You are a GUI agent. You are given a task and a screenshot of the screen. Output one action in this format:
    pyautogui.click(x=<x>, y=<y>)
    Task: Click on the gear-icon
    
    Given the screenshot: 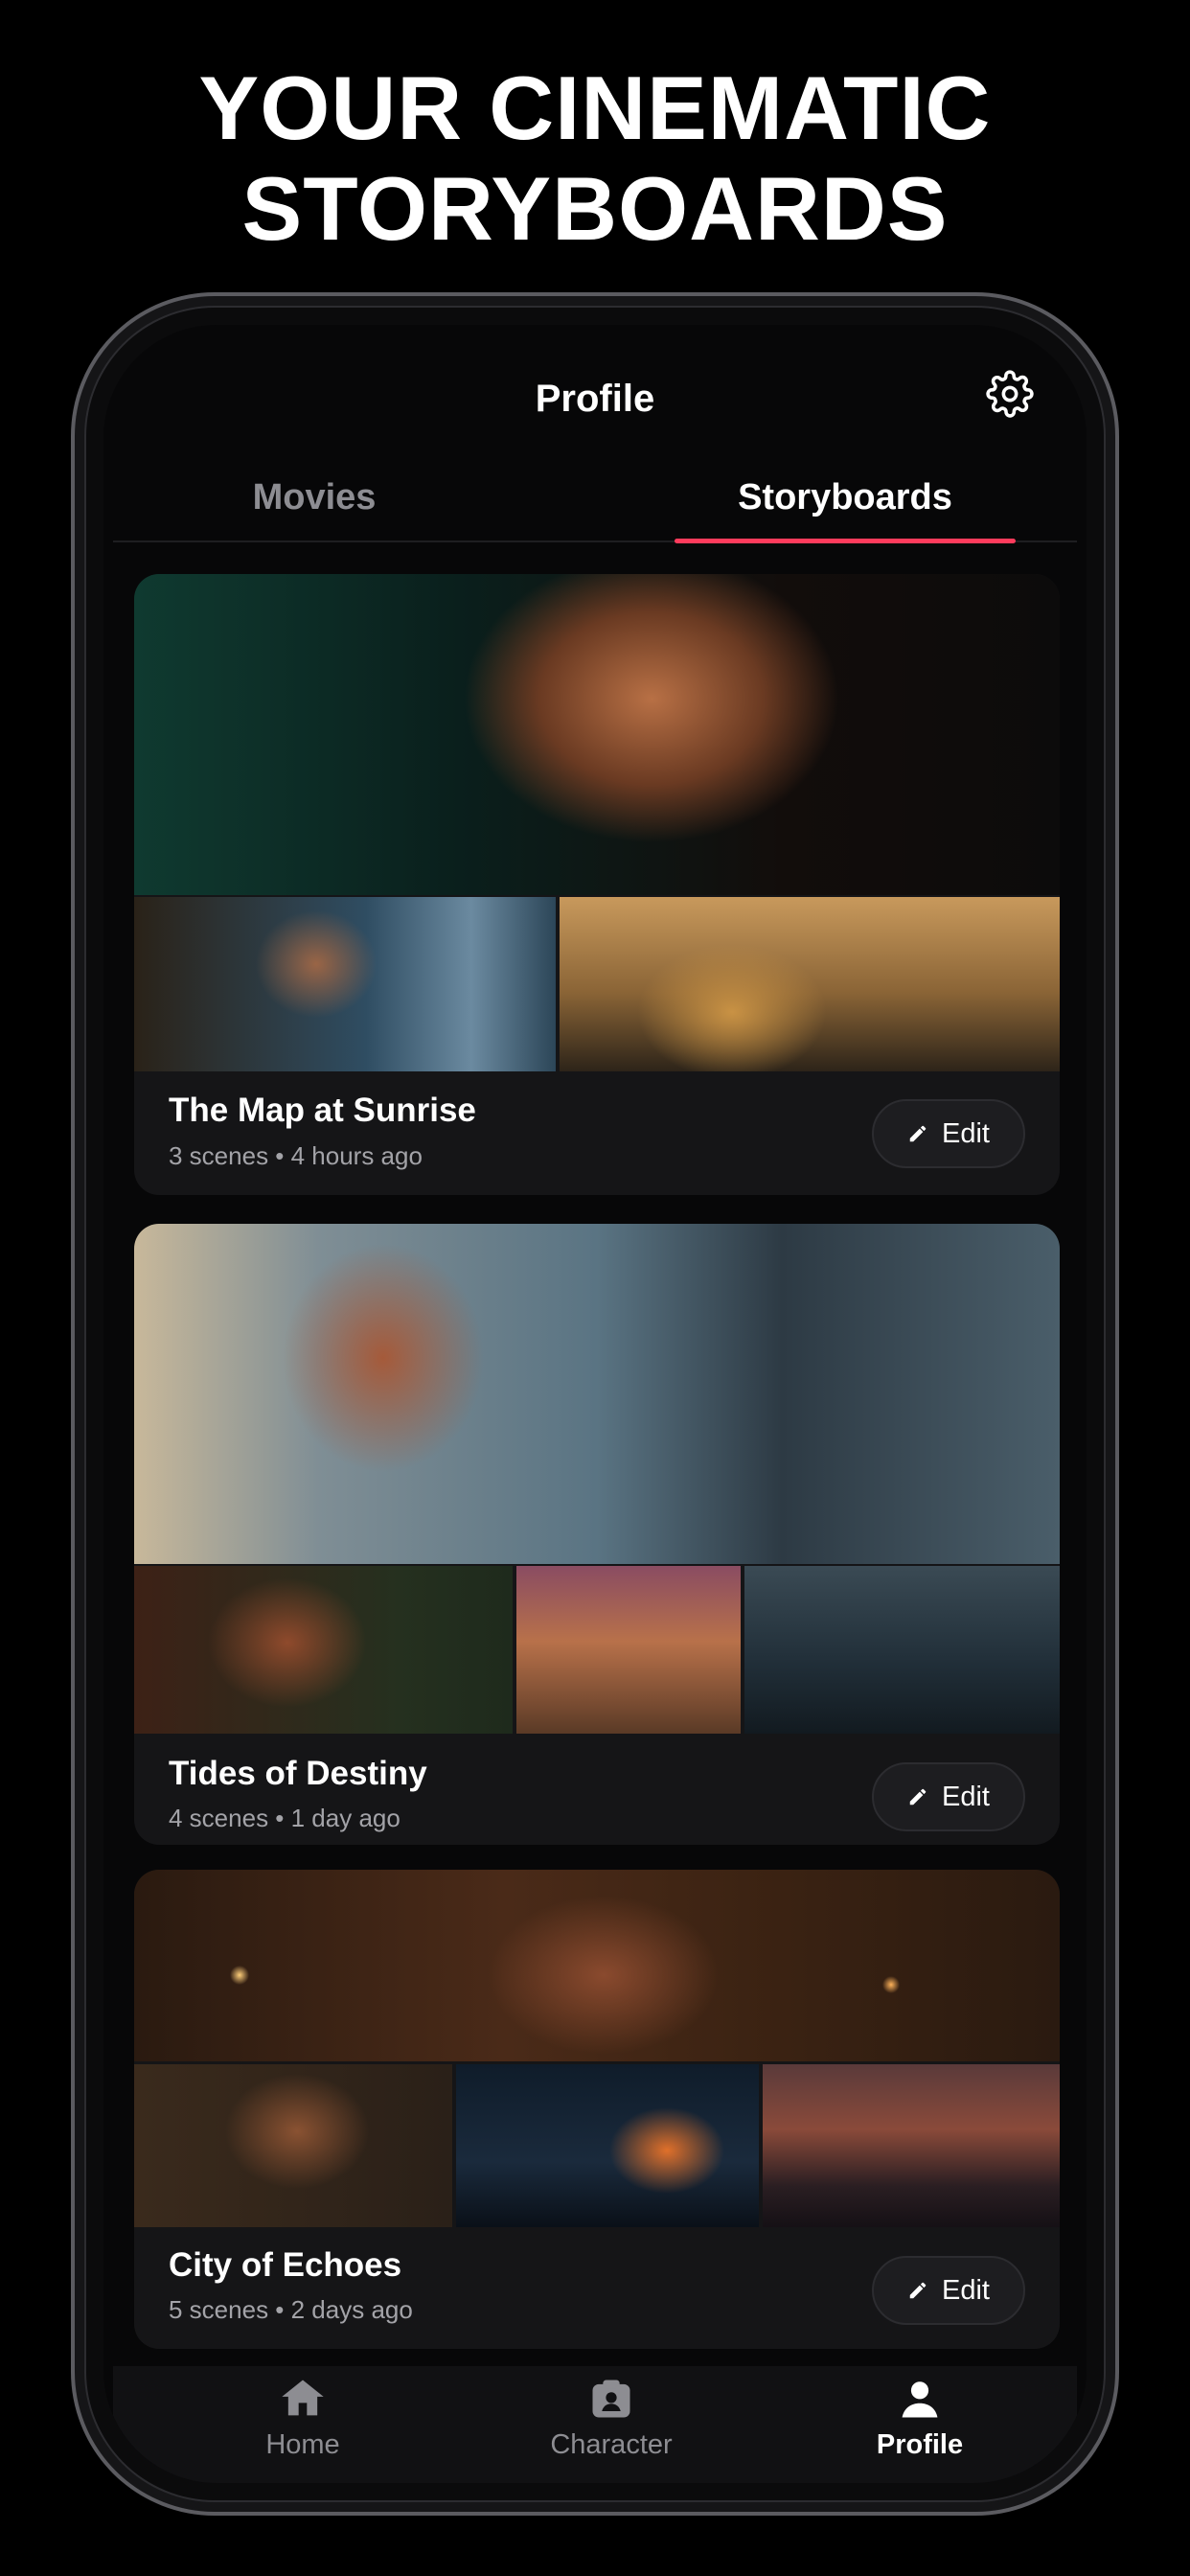 What is the action you would take?
    pyautogui.click(x=1010, y=394)
    